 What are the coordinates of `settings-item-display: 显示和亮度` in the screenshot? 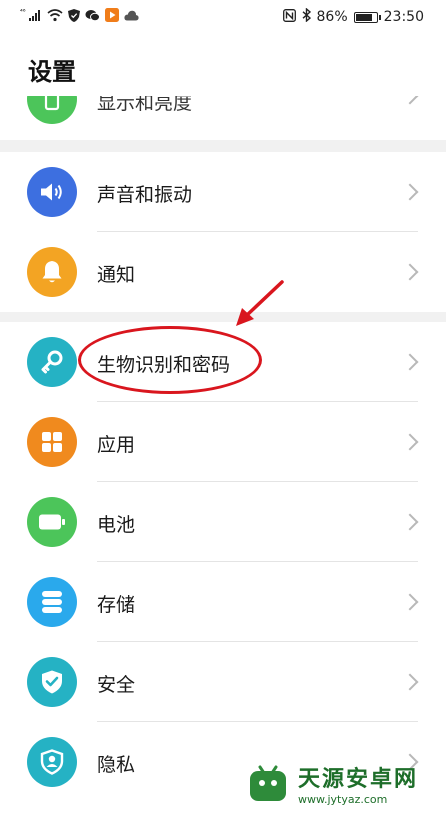 It's located at (223, 113).